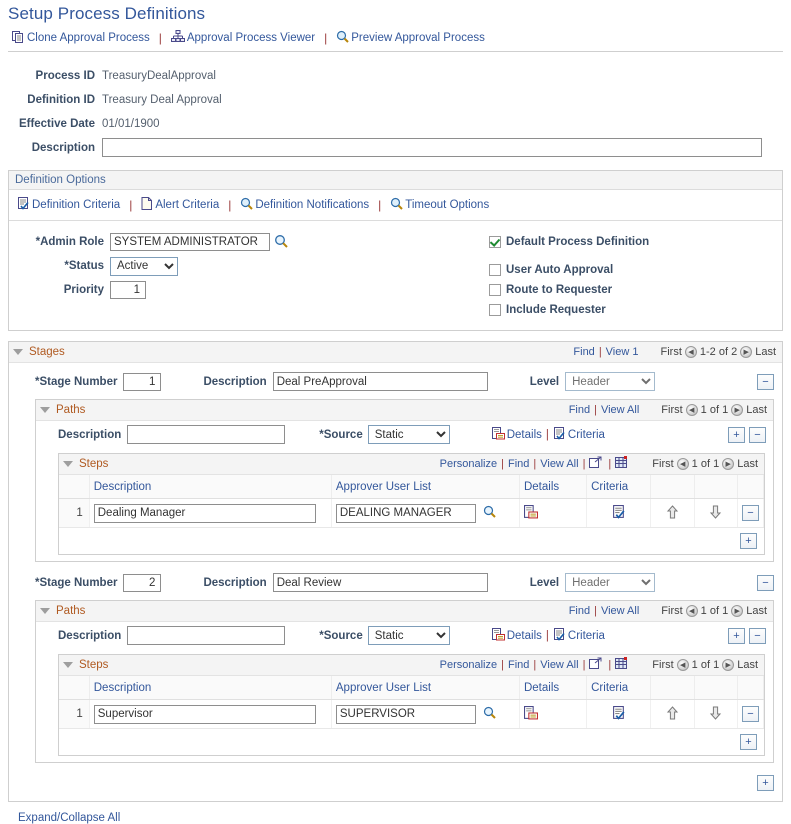  I want to click on tab-definition-notifications: Definition Notifications, so click(304, 205).